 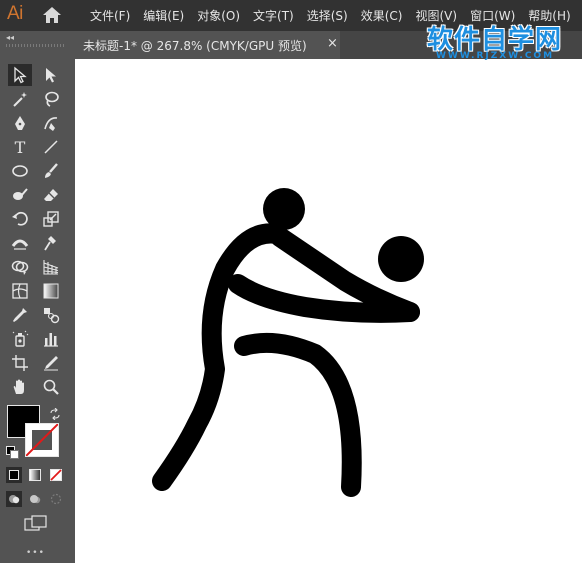 I want to click on home-icon, so click(x=52, y=15).